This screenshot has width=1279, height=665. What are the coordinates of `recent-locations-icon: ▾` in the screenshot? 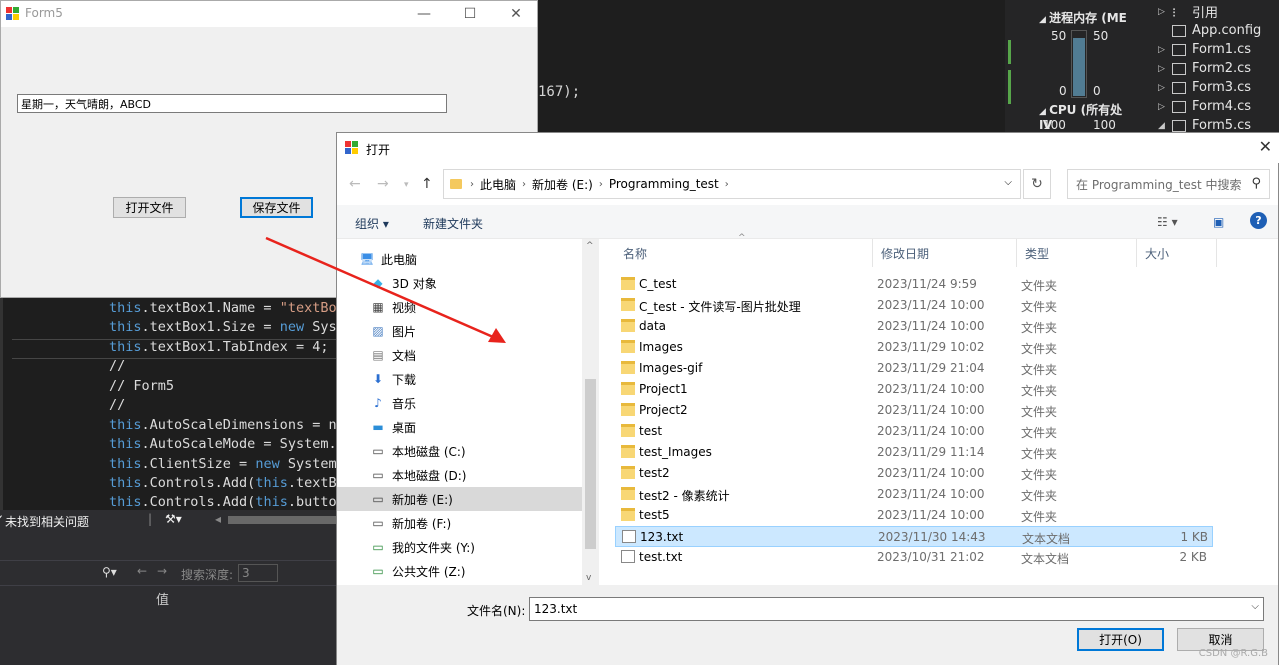 It's located at (406, 185).